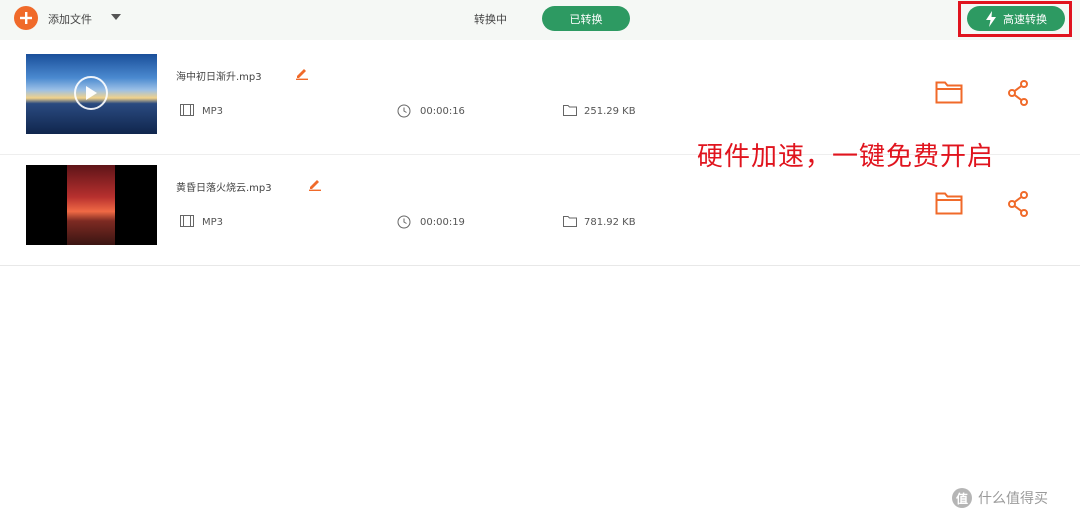  Describe the element at coordinates (610, 222) in the screenshot. I see `file-size: 781.92 KB` at that location.